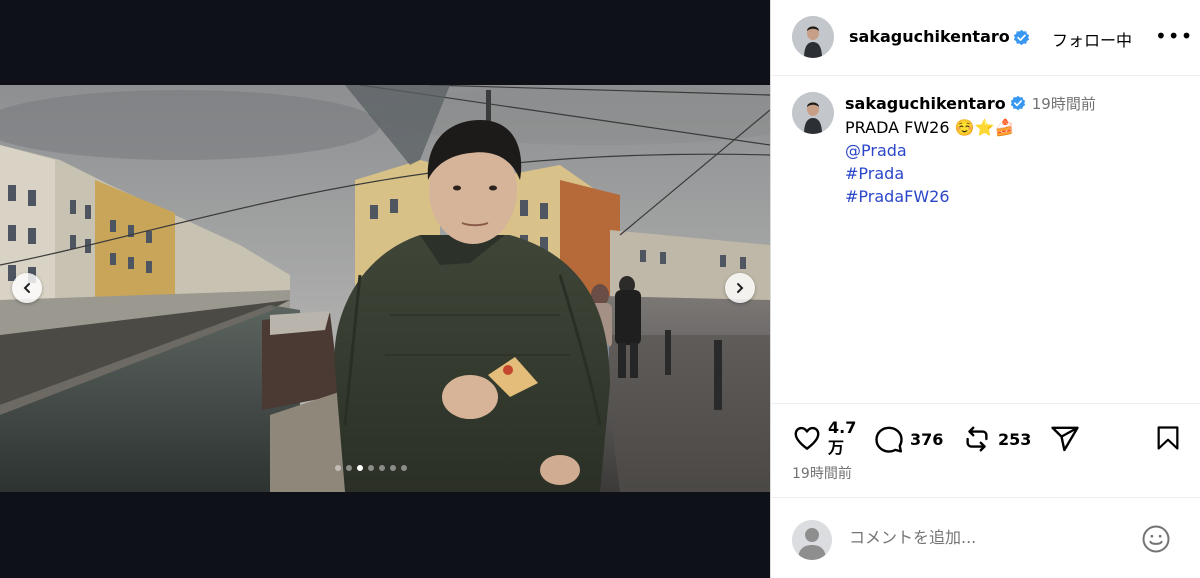 Image resolution: width=1200 pixels, height=578 pixels. Describe the element at coordinates (836, 447) in the screenshot. I see `like-count-unit: 万` at that location.